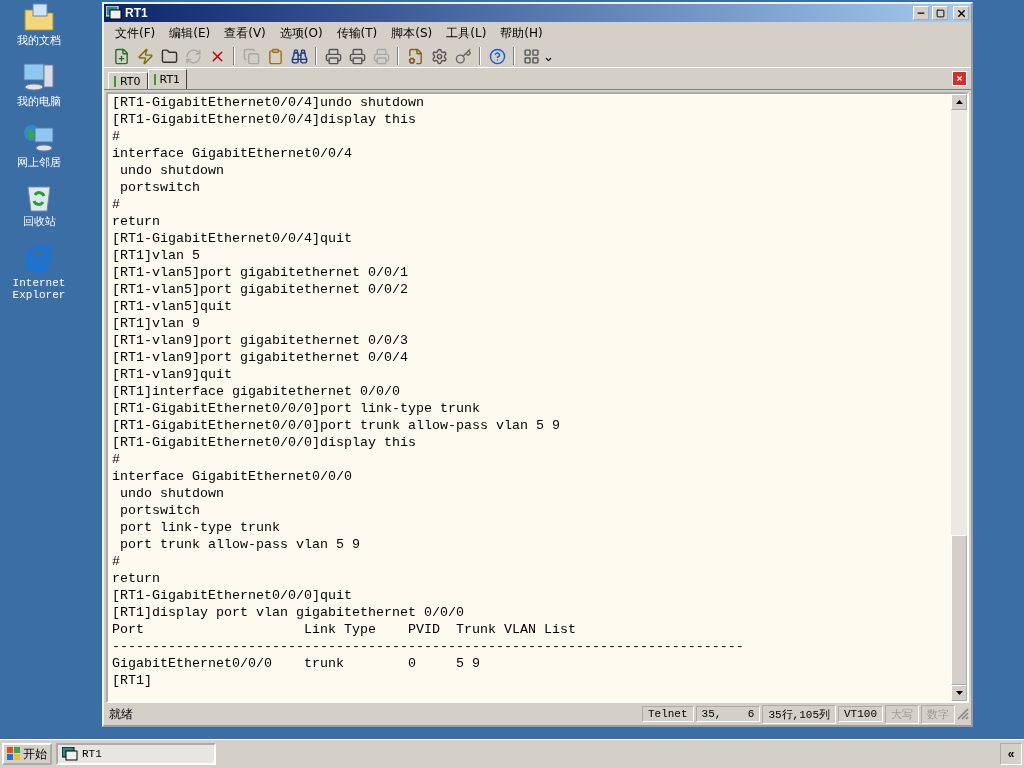 Image resolution: width=1024 pixels, height=768 pixels. I want to click on menu-item: 工具(L), so click(466, 33).